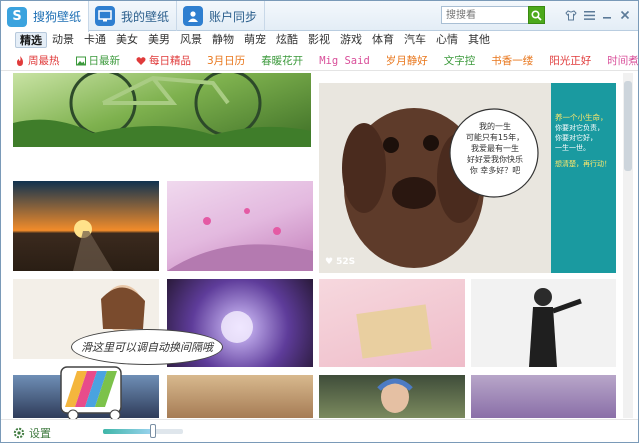 Image resolution: width=639 pixels, height=443 pixels. I want to click on menu-icon, so click(589, 15).